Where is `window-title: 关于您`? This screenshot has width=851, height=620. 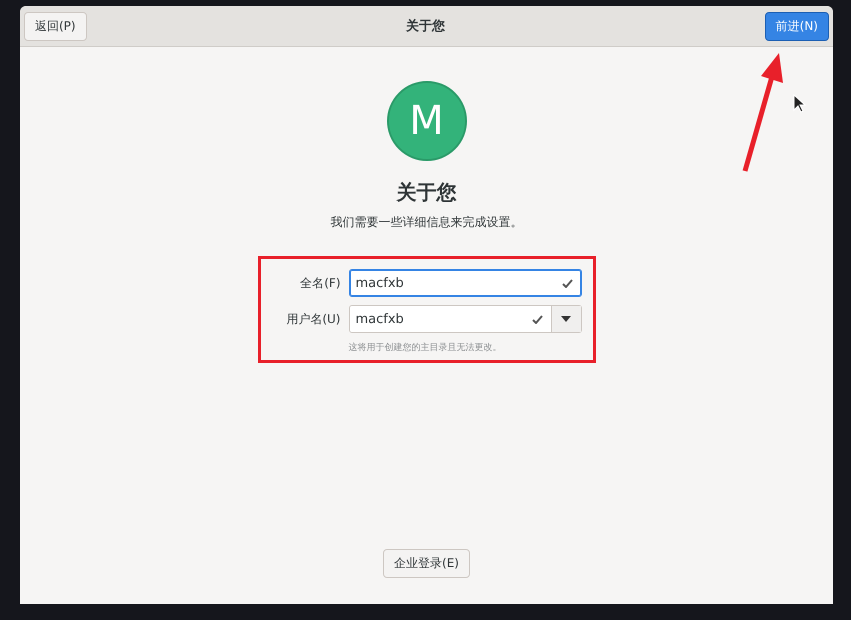 window-title: 关于您 is located at coordinates (426, 26).